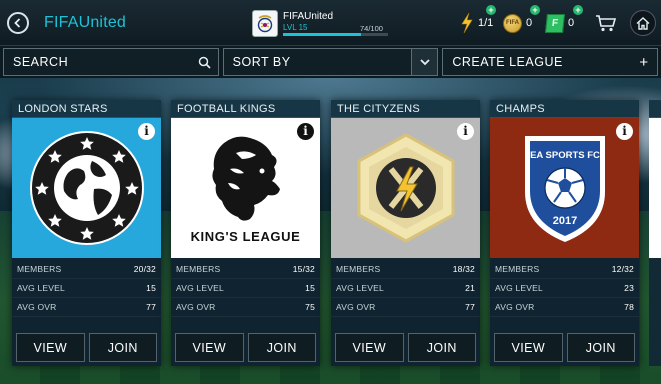 The image size is (661, 384). I want to click on xp-progress-bar, so click(335, 34).